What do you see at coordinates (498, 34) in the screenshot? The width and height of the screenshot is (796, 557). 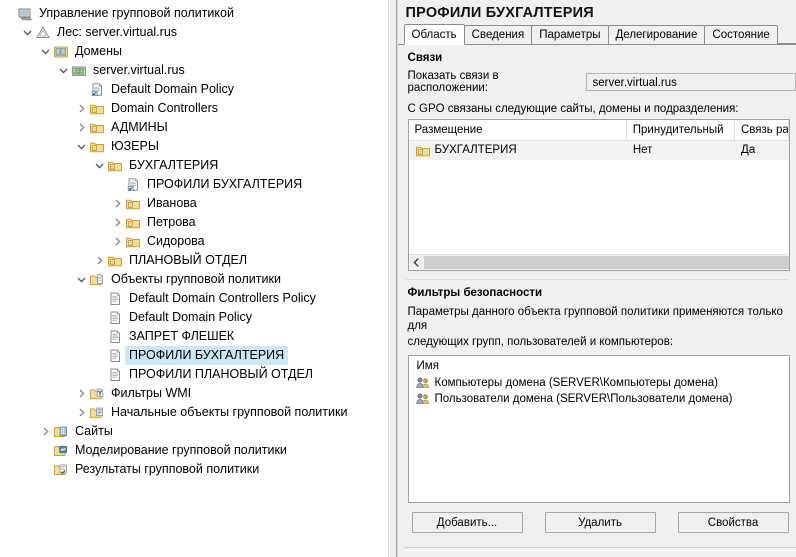 I see `tab-2: Сведения` at bounding box center [498, 34].